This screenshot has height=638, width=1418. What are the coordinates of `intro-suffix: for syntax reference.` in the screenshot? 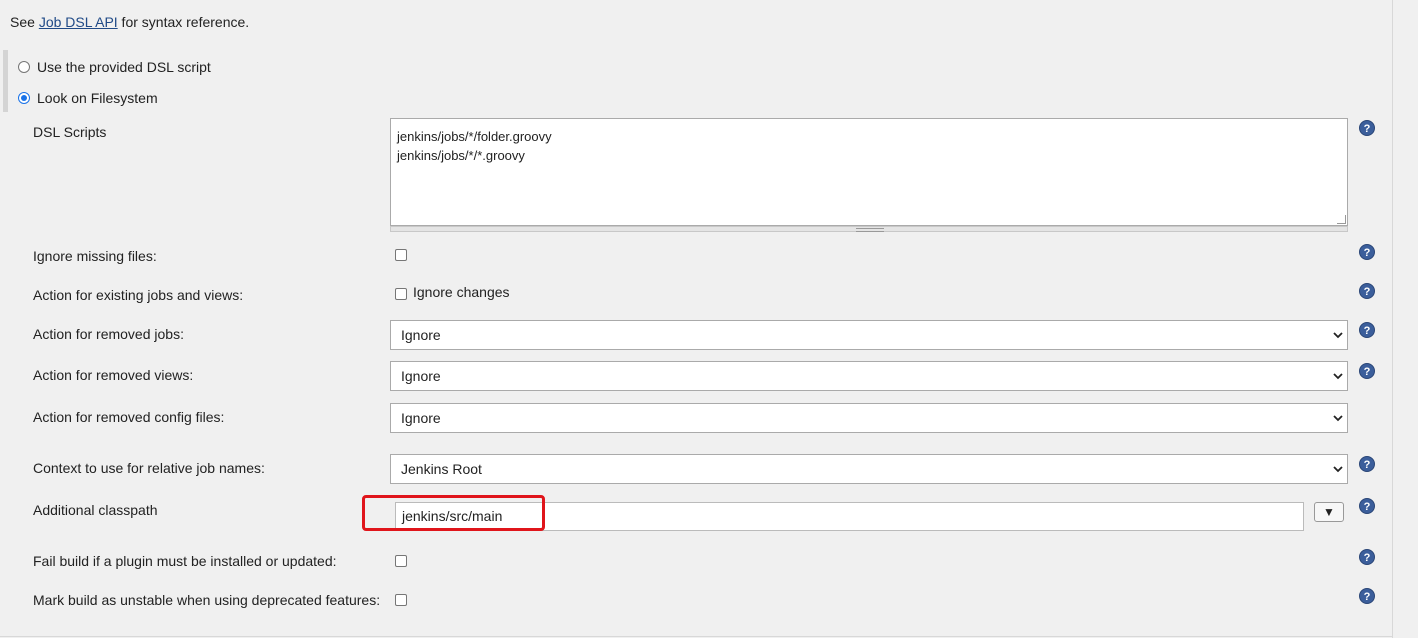 It's located at (183, 22).